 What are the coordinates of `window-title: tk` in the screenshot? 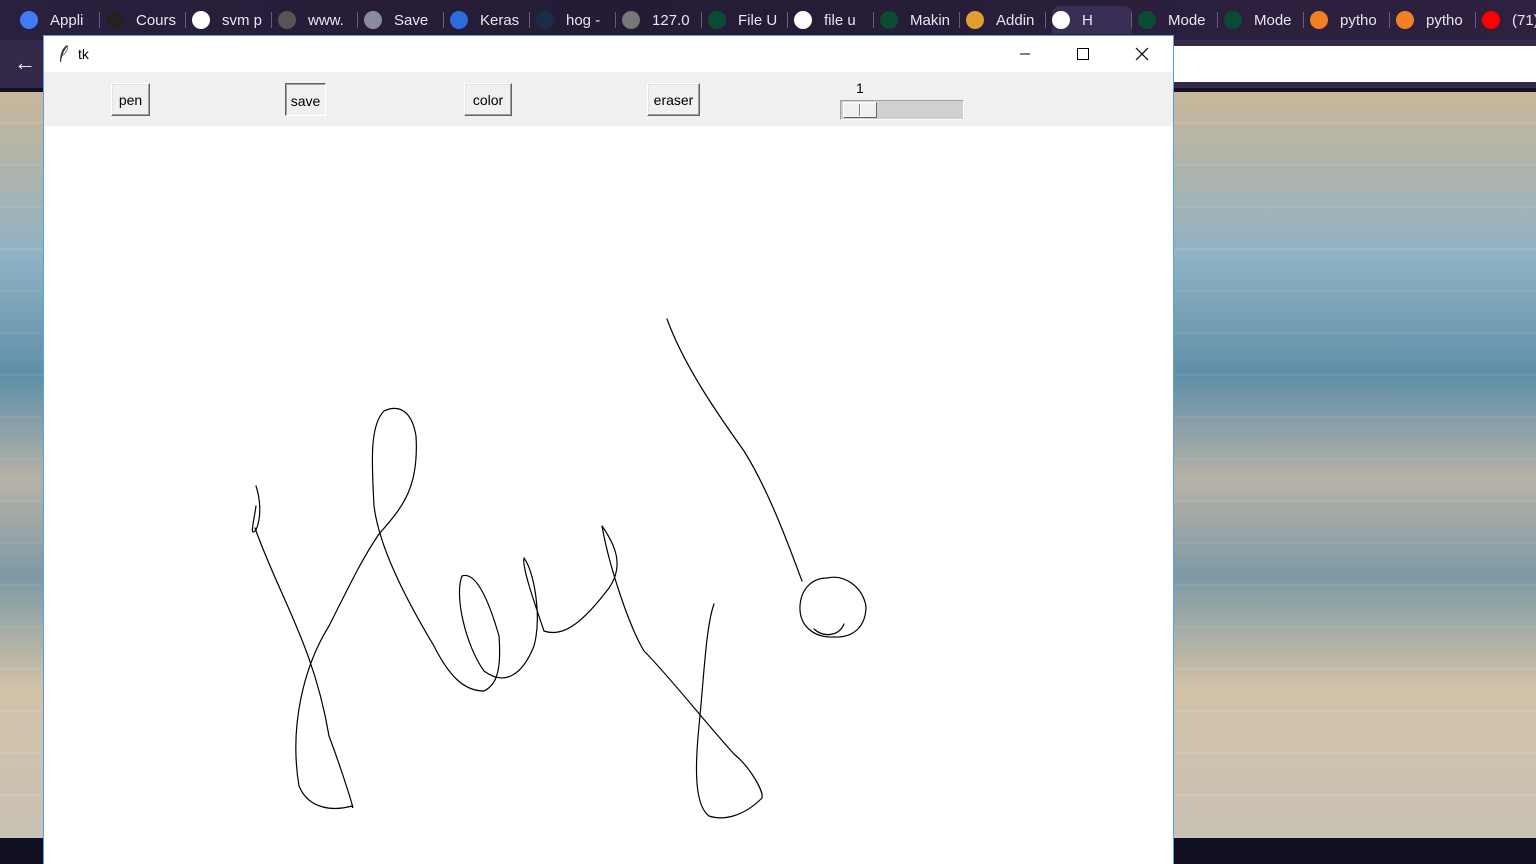 It's located at (83, 54).